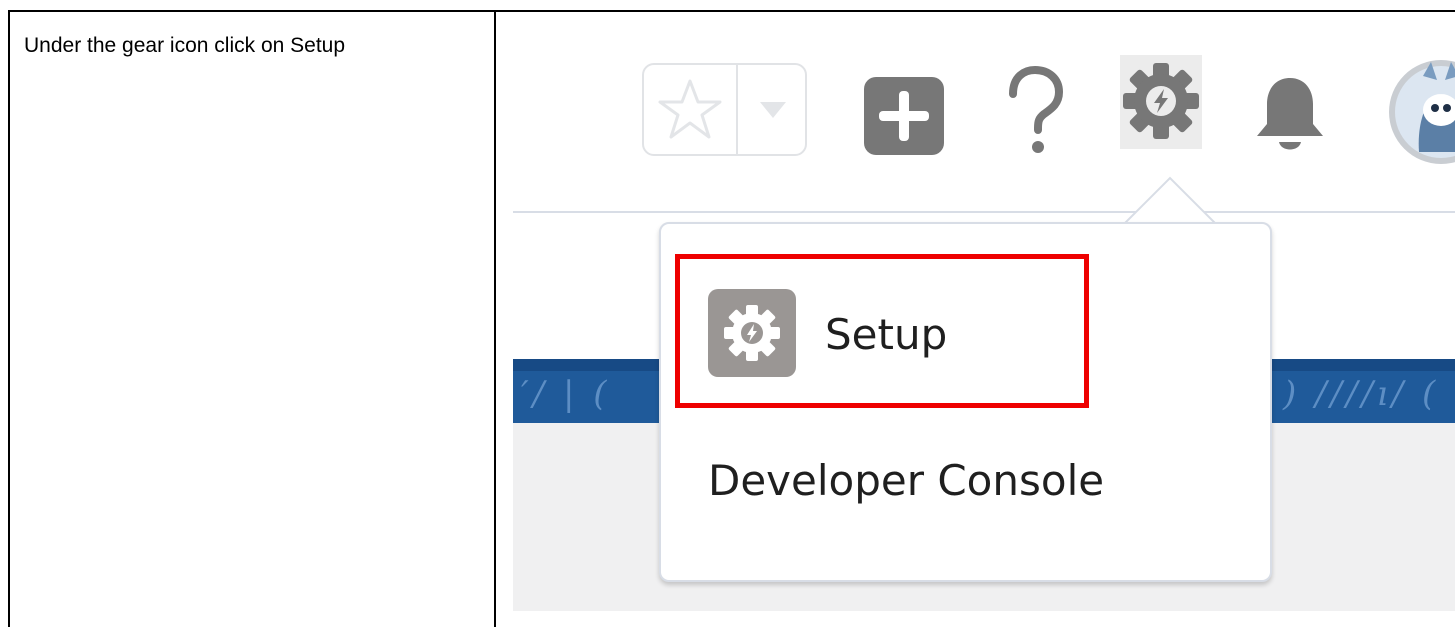 This screenshot has height=627, width=1455. I want to click on setup-gear-button, so click(1161, 102).